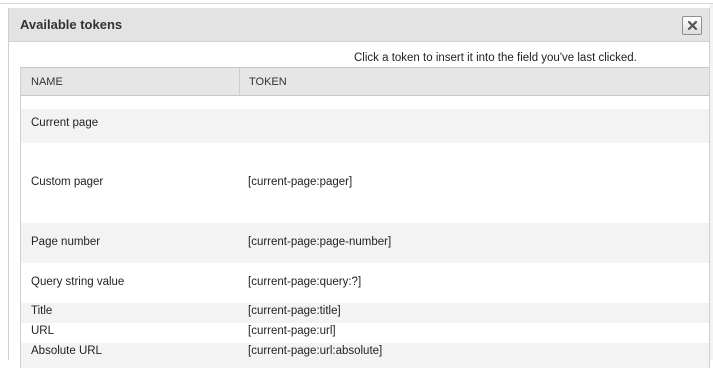 The image size is (713, 368). What do you see at coordinates (43, 331) in the screenshot?
I see `token-name: URL` at bounding box center [43, 331].